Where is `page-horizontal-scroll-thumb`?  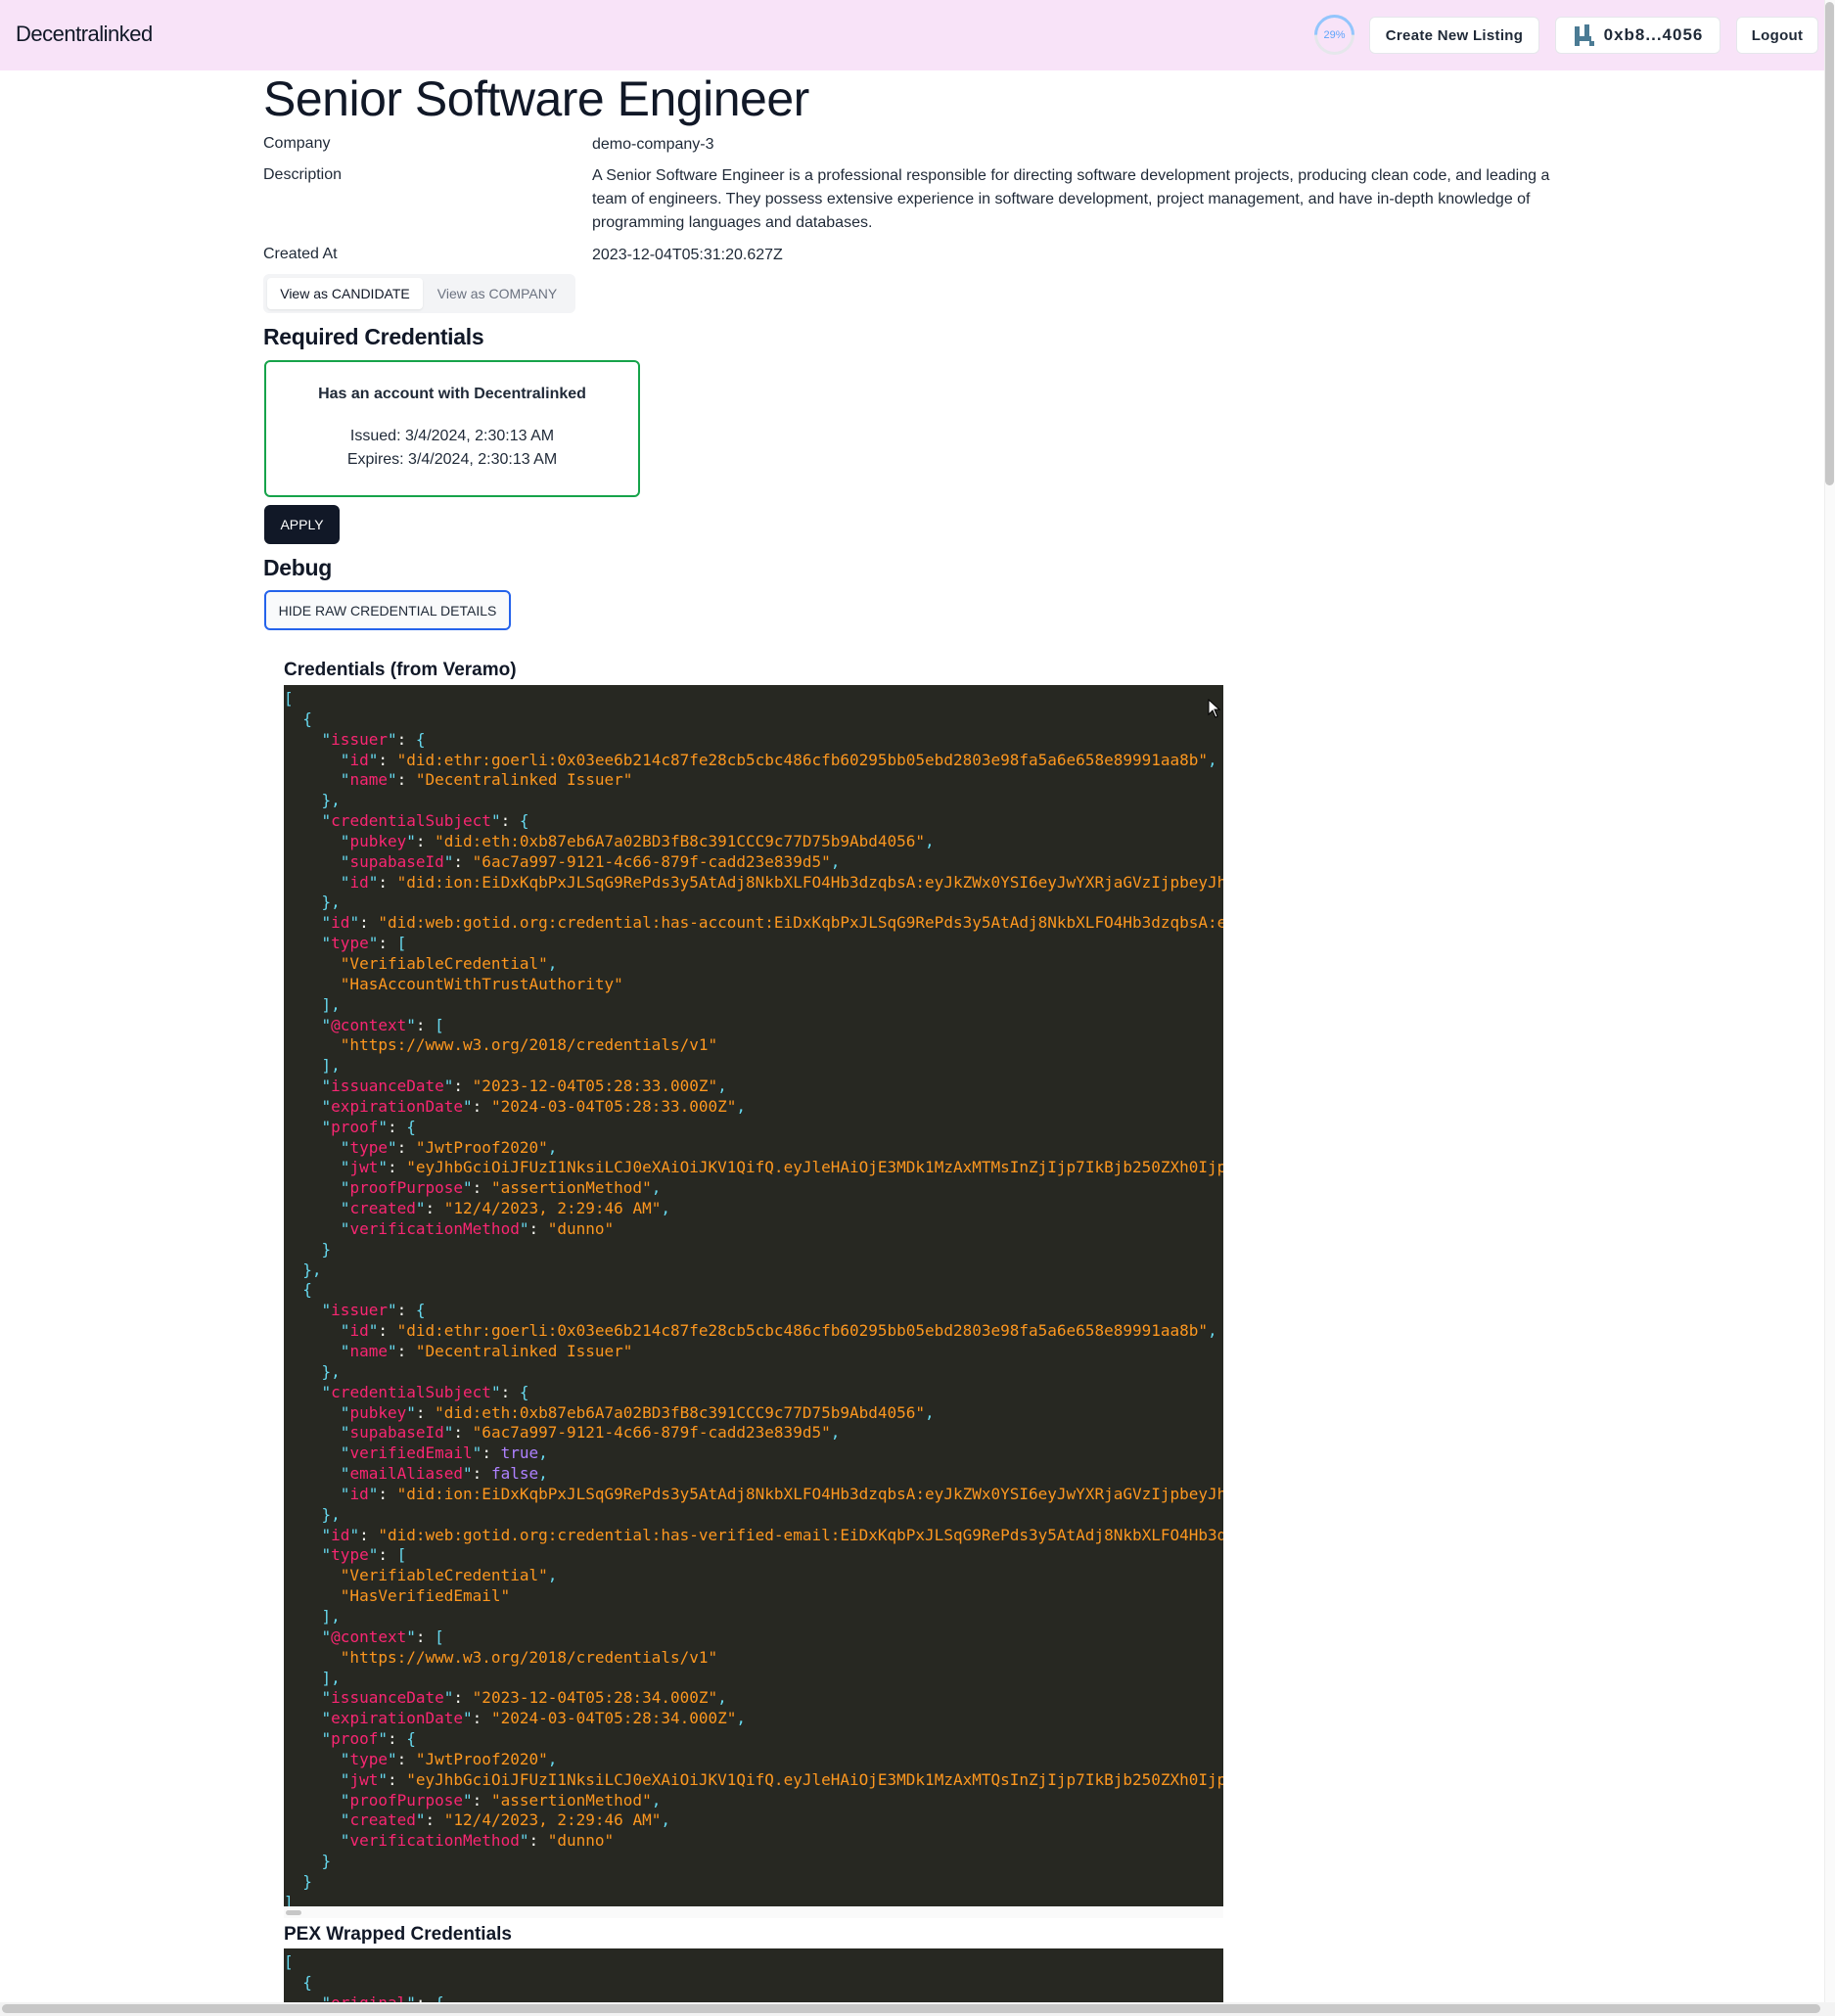
page-horizontal-scroll-thumb is located at coordinates (911, 2008).